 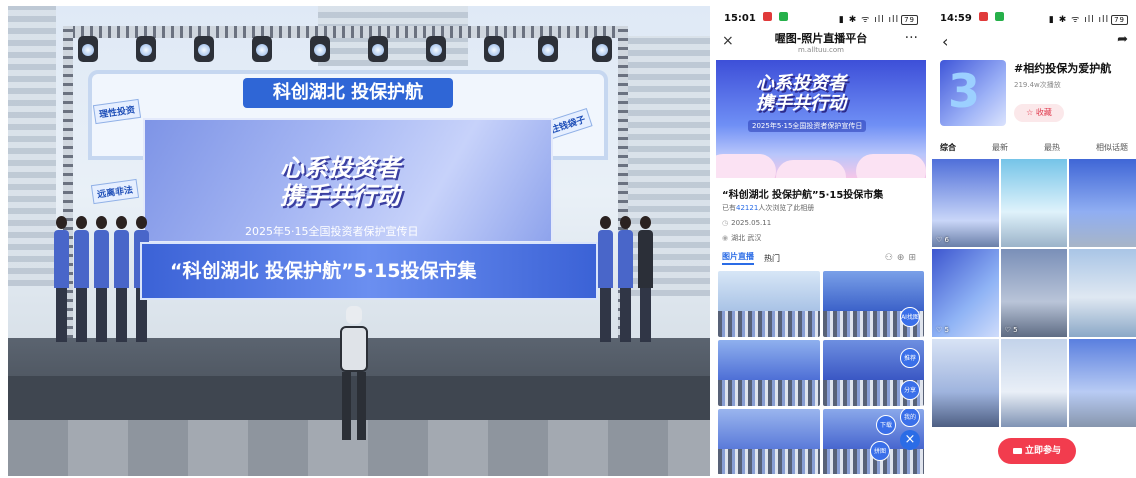 What do you see at coordinates (821, 50) in the screenshot?
I see `nav-url: m.alltuu.com` at bounding box center [821, 50].